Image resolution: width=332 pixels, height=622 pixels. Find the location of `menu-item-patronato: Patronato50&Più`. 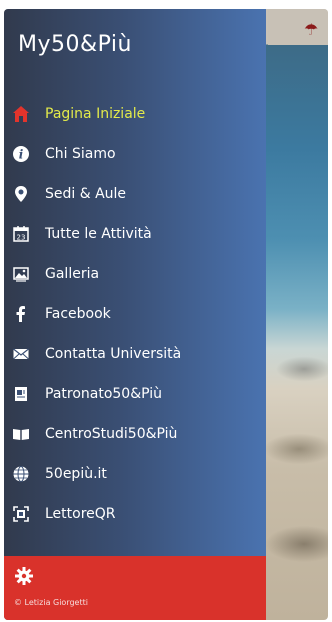

menu-item-patronato: Patronato50&Più is located at coordinates (135, 394).